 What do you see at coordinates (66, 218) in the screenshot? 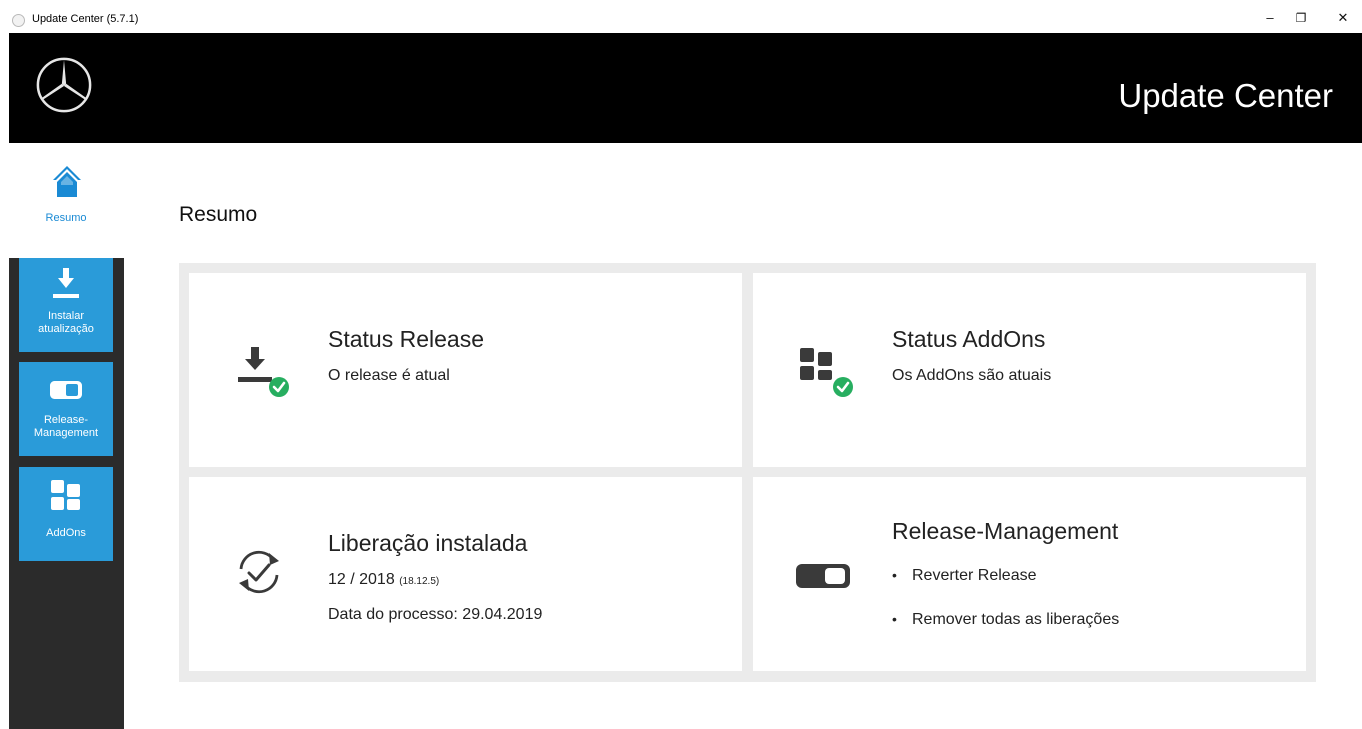
I see `nav-resumo-label: Resumo` at bounding box center [66, 218].